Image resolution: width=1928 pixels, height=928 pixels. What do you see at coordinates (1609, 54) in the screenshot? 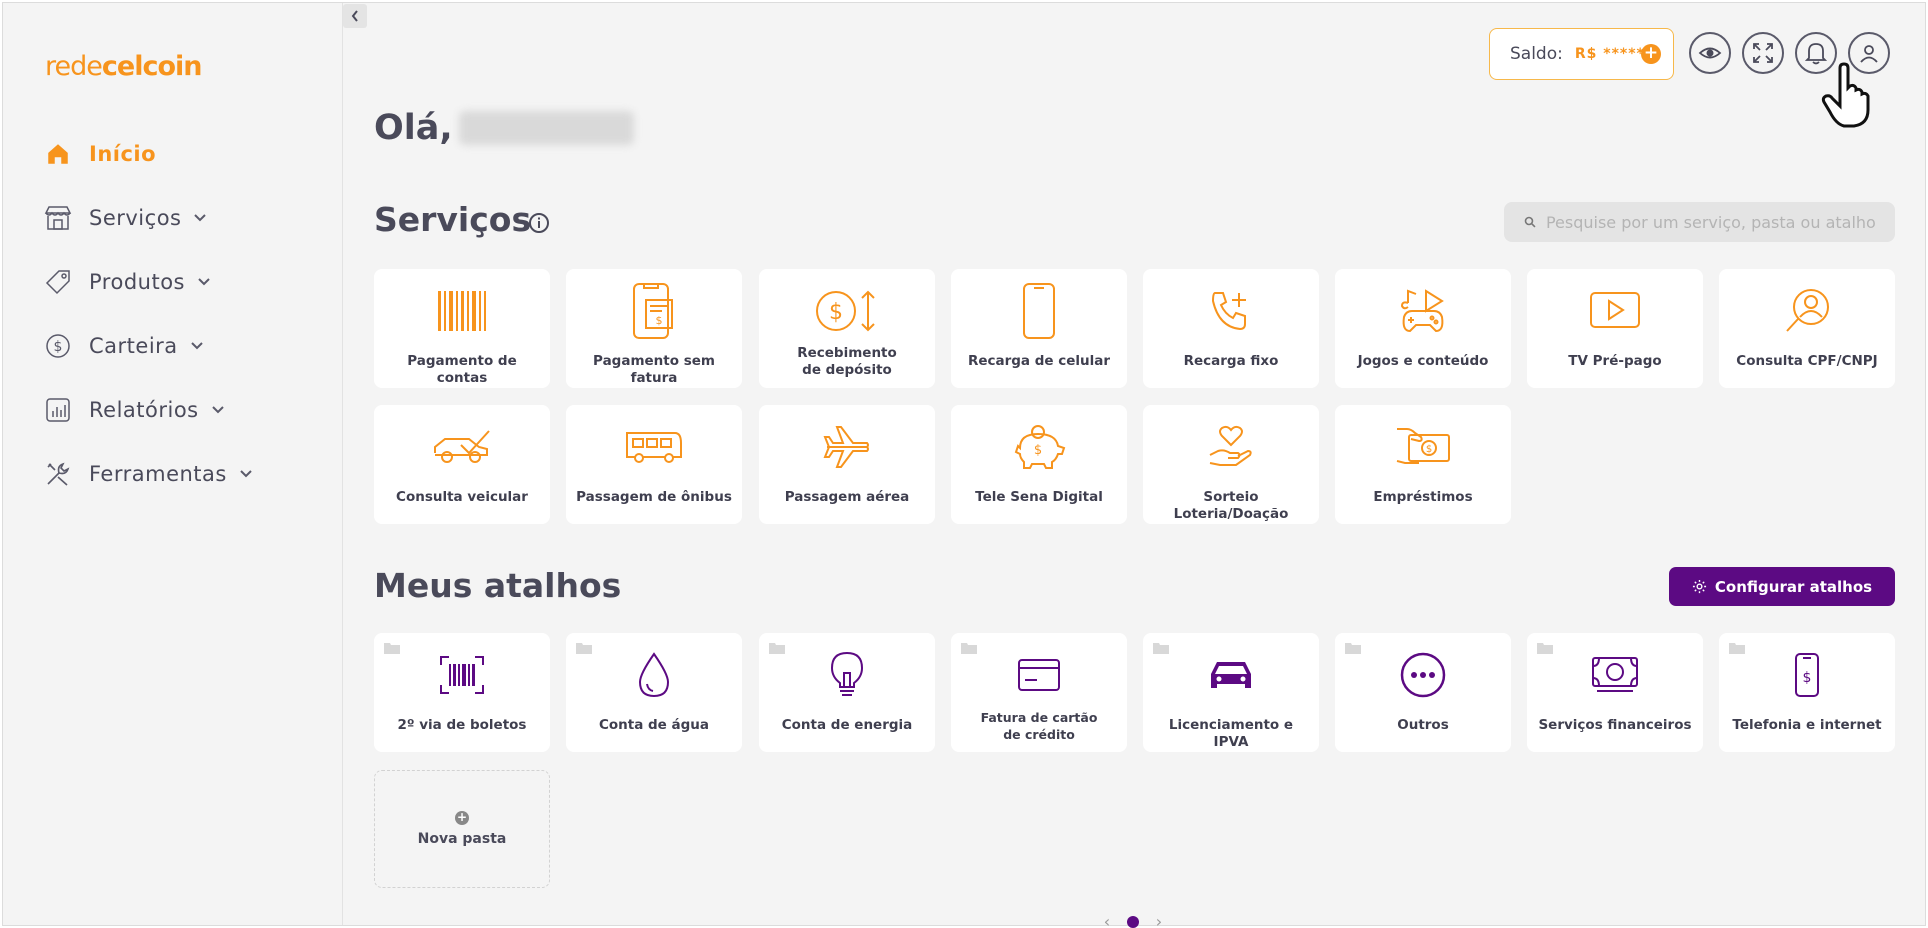
I see `saldo-value: R$ *****` at bounding box center [1609, 54].